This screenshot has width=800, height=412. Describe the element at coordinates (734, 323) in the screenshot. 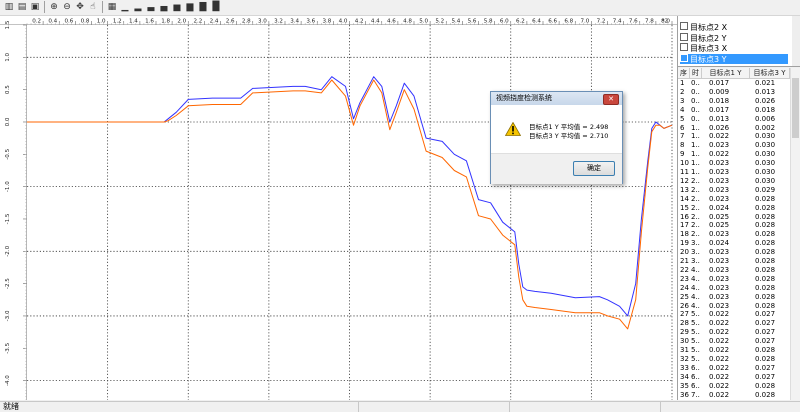

I see `table-row: 28 5.. 0.022 0.027` at that location.